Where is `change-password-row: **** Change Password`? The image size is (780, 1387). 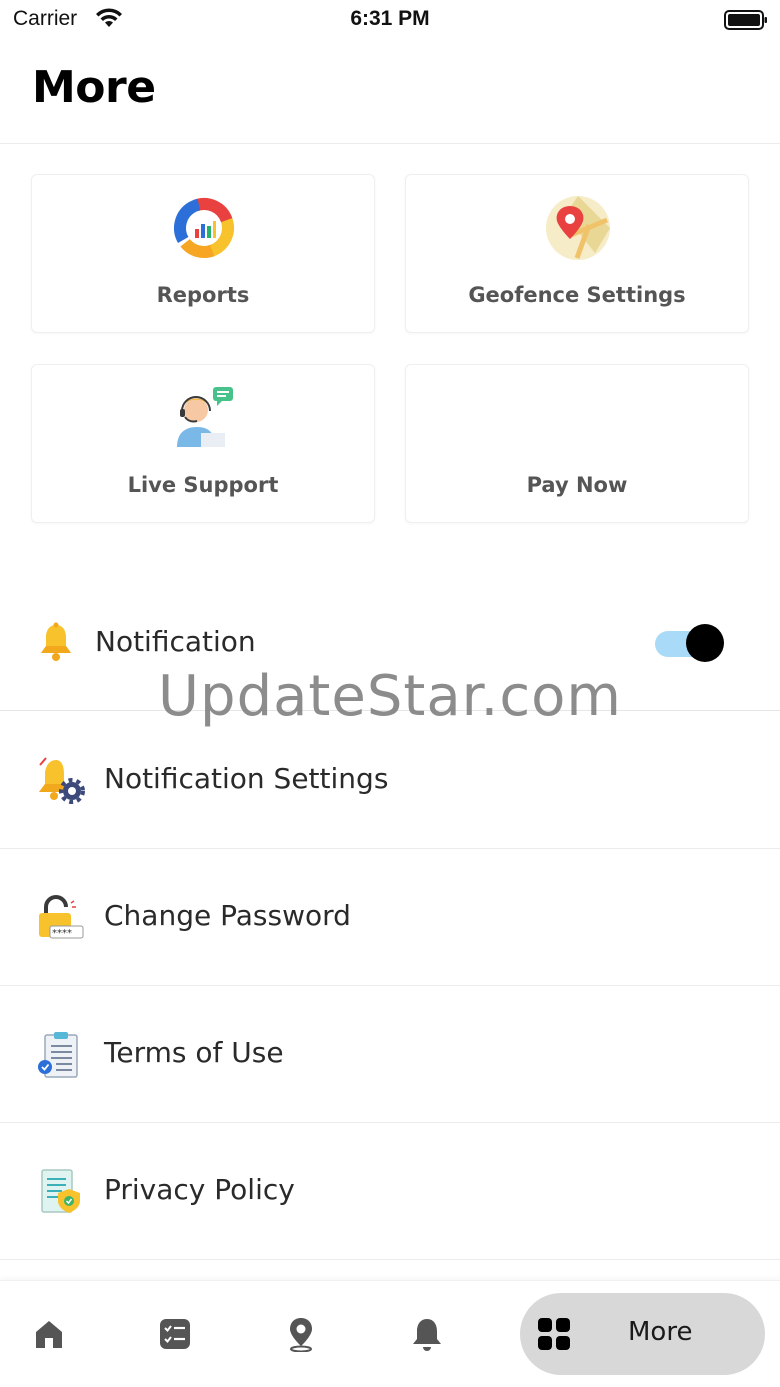
change-password-row: **** Change Password is located at coordinates (390, 917).